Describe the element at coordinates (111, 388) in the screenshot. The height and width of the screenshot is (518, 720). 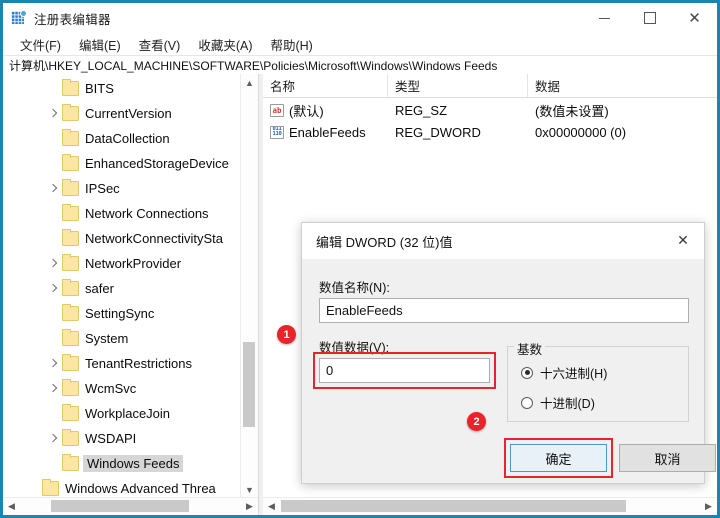
I see `tree-item-label: WcmSvc` at that location.